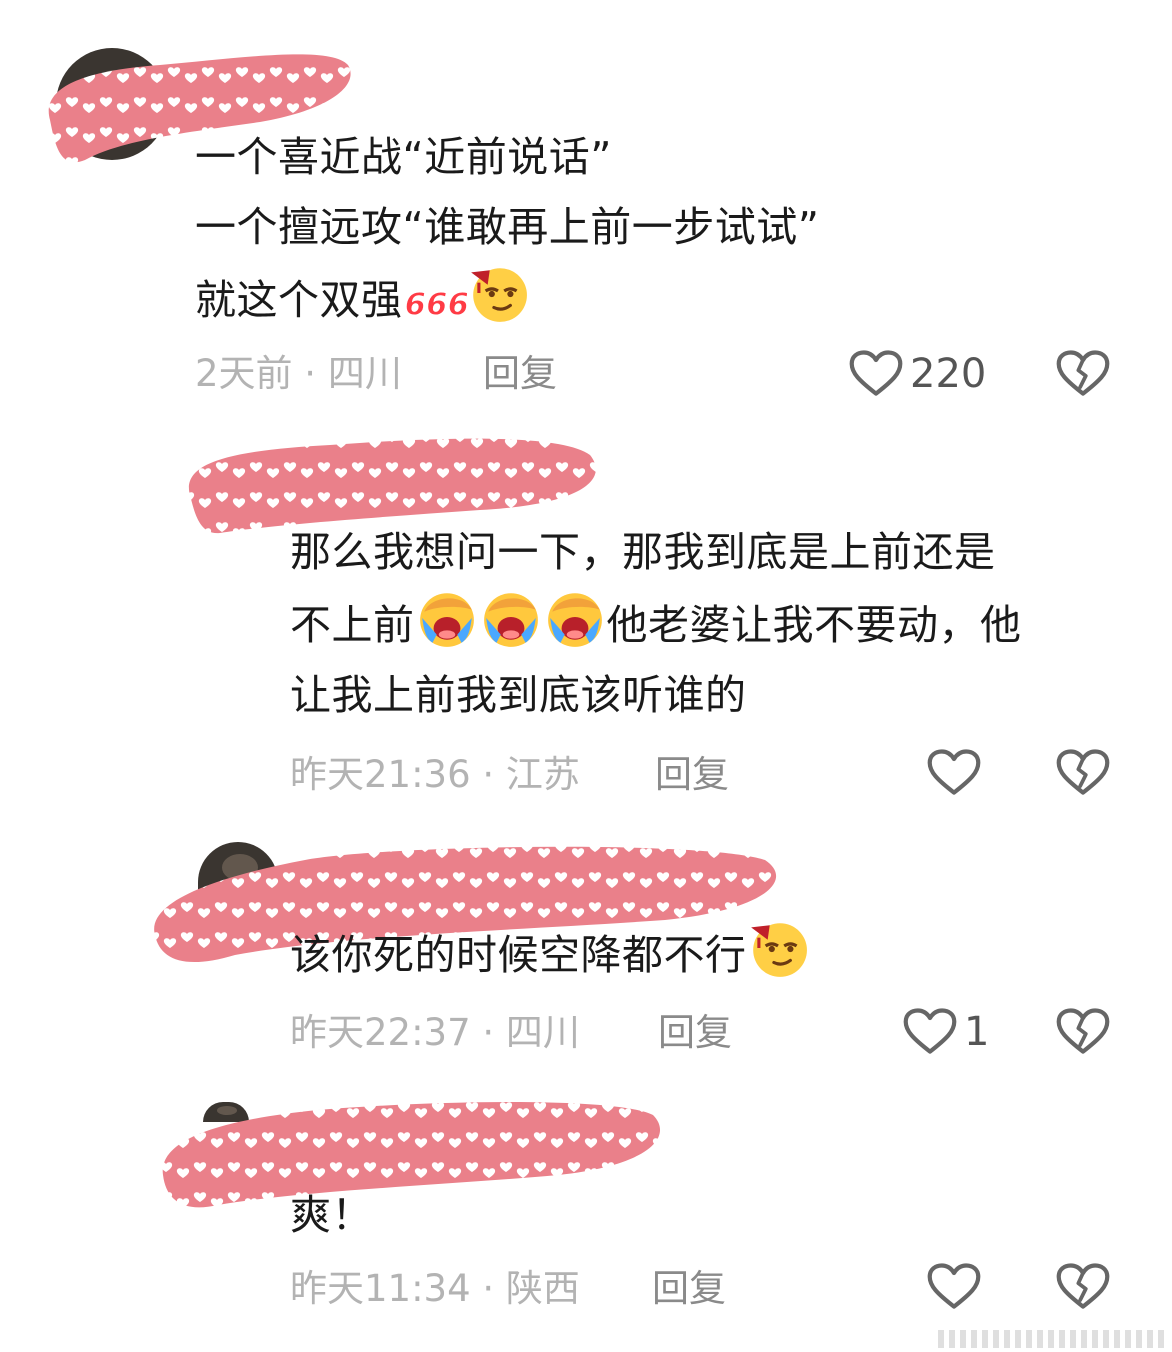 The width and height of the screenshot is (1172, 1352). I want to click on broken-heart-icon, so click(1083, 1287).